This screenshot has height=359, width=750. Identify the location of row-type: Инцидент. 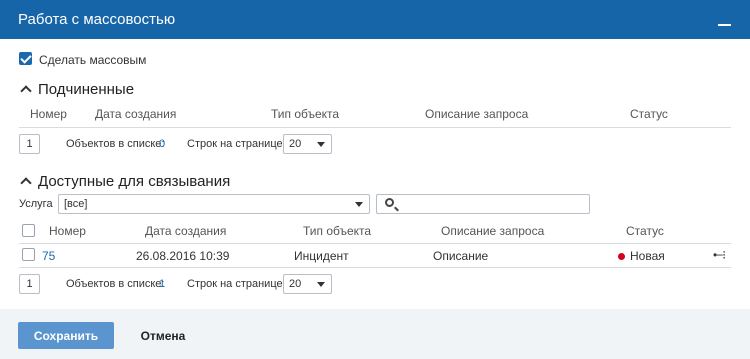
(321, 256).